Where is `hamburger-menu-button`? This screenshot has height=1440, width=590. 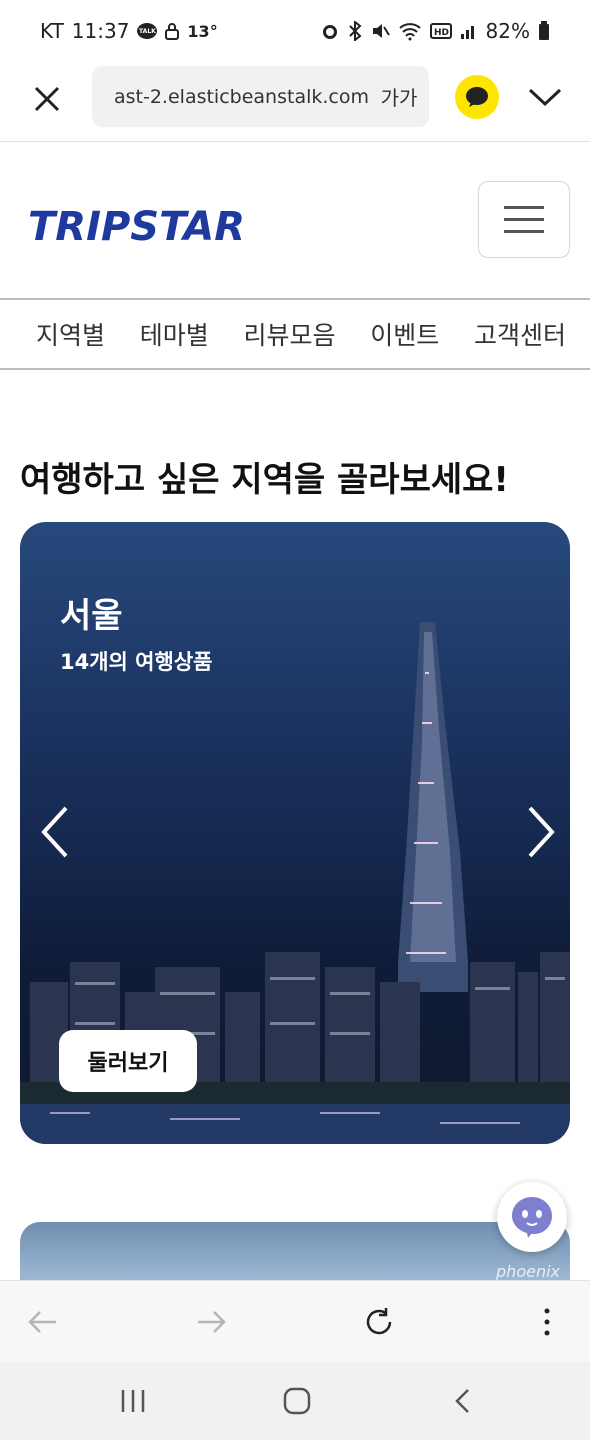
hamburger-menu-button is located at coordinates (524, 219).